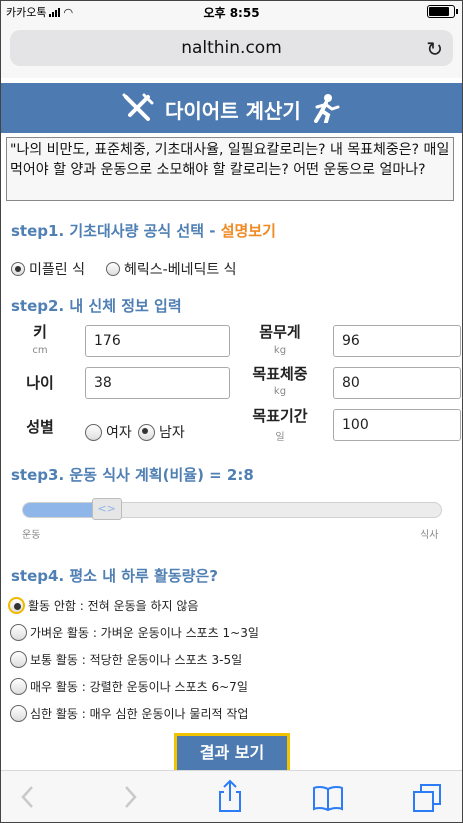 The width and height of the screenshot is (463, 823). What do you see at coordinates (144, 633) in the screenshot?
I see `option-label: 가벼운 활동 : 가벼운 운동이나 스포츠 1~3일` at bounding box center [144, 633].